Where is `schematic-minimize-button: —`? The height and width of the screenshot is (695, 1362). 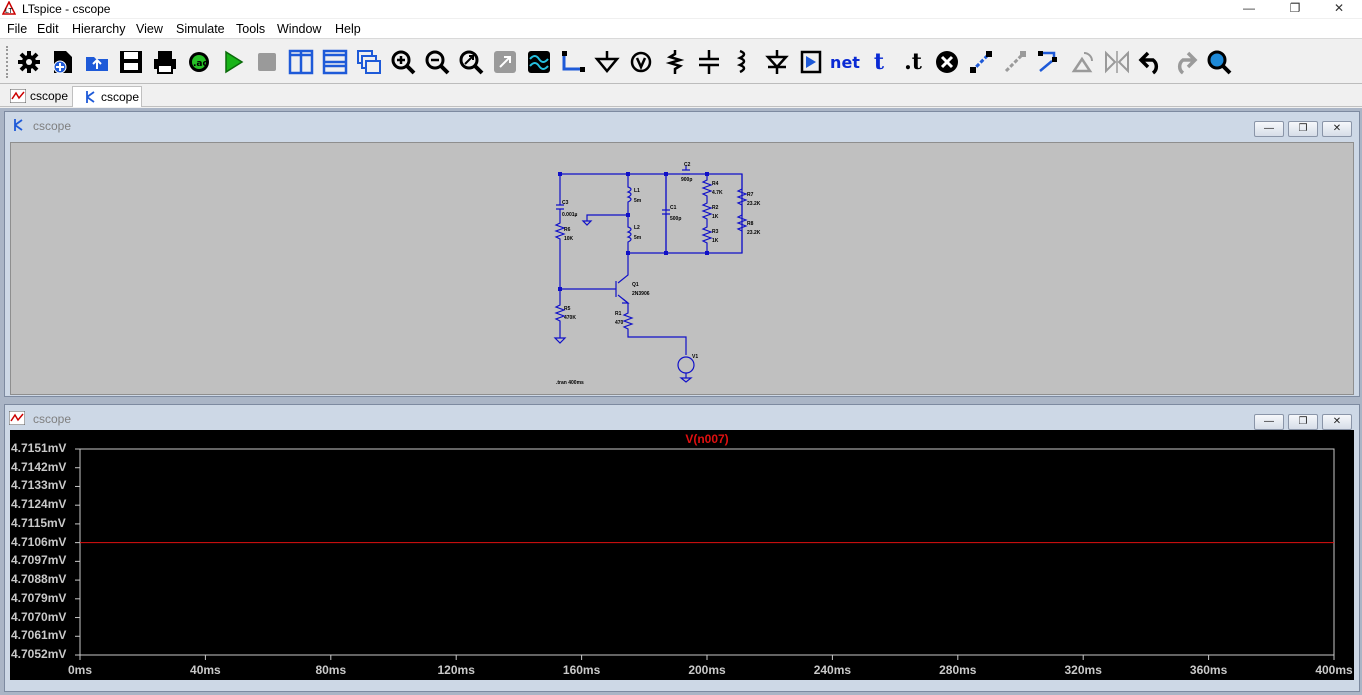 schematic-minimize-button: — is located at coordinates (1269, 129).